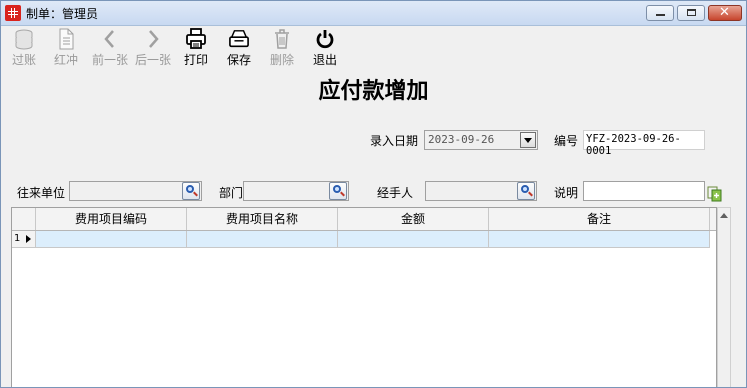  I want to click on scroll-up-icon, so click(724, 215).